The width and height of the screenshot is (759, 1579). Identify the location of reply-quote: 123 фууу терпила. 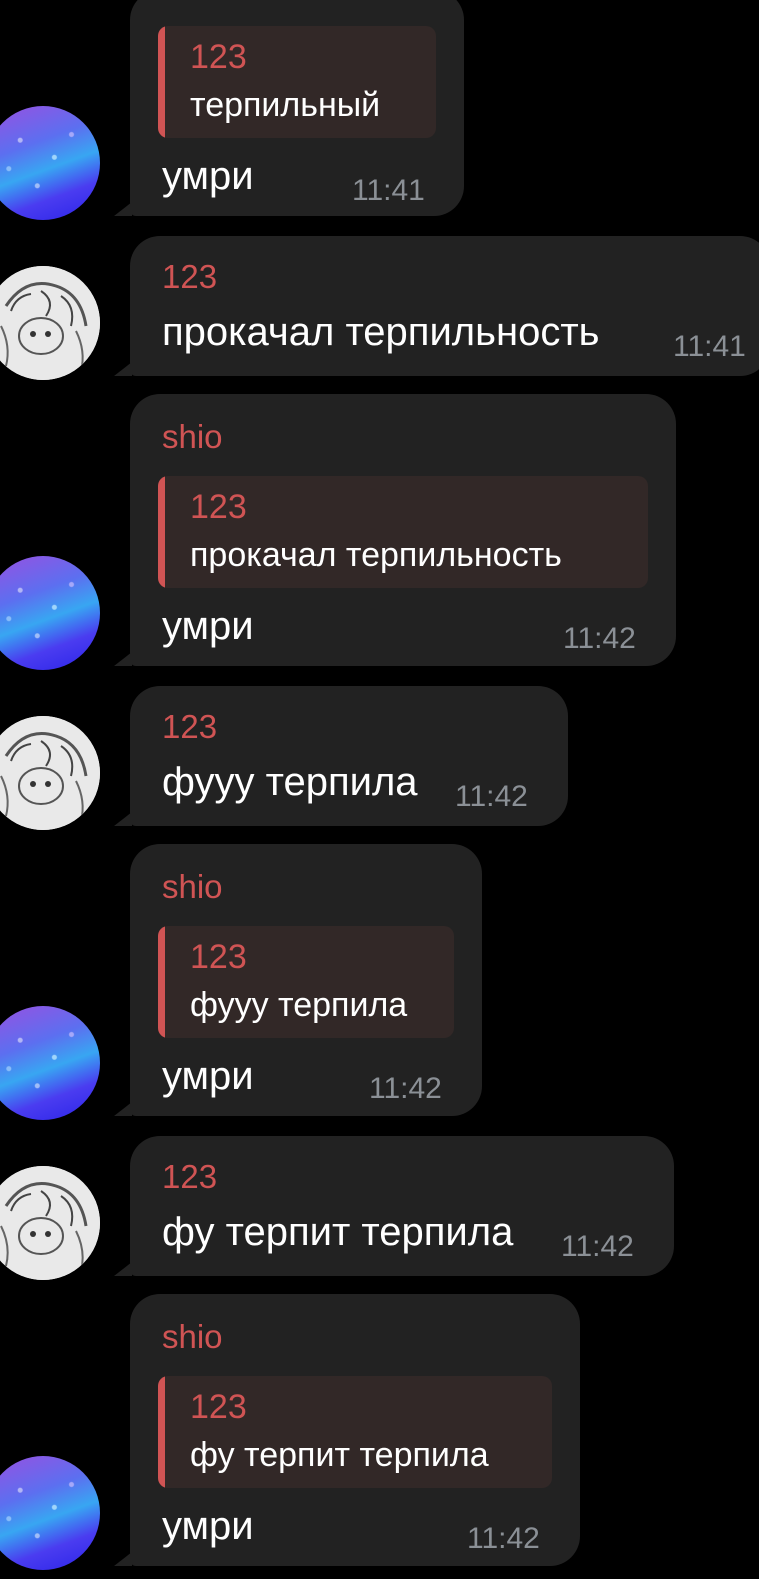
(306, 982).